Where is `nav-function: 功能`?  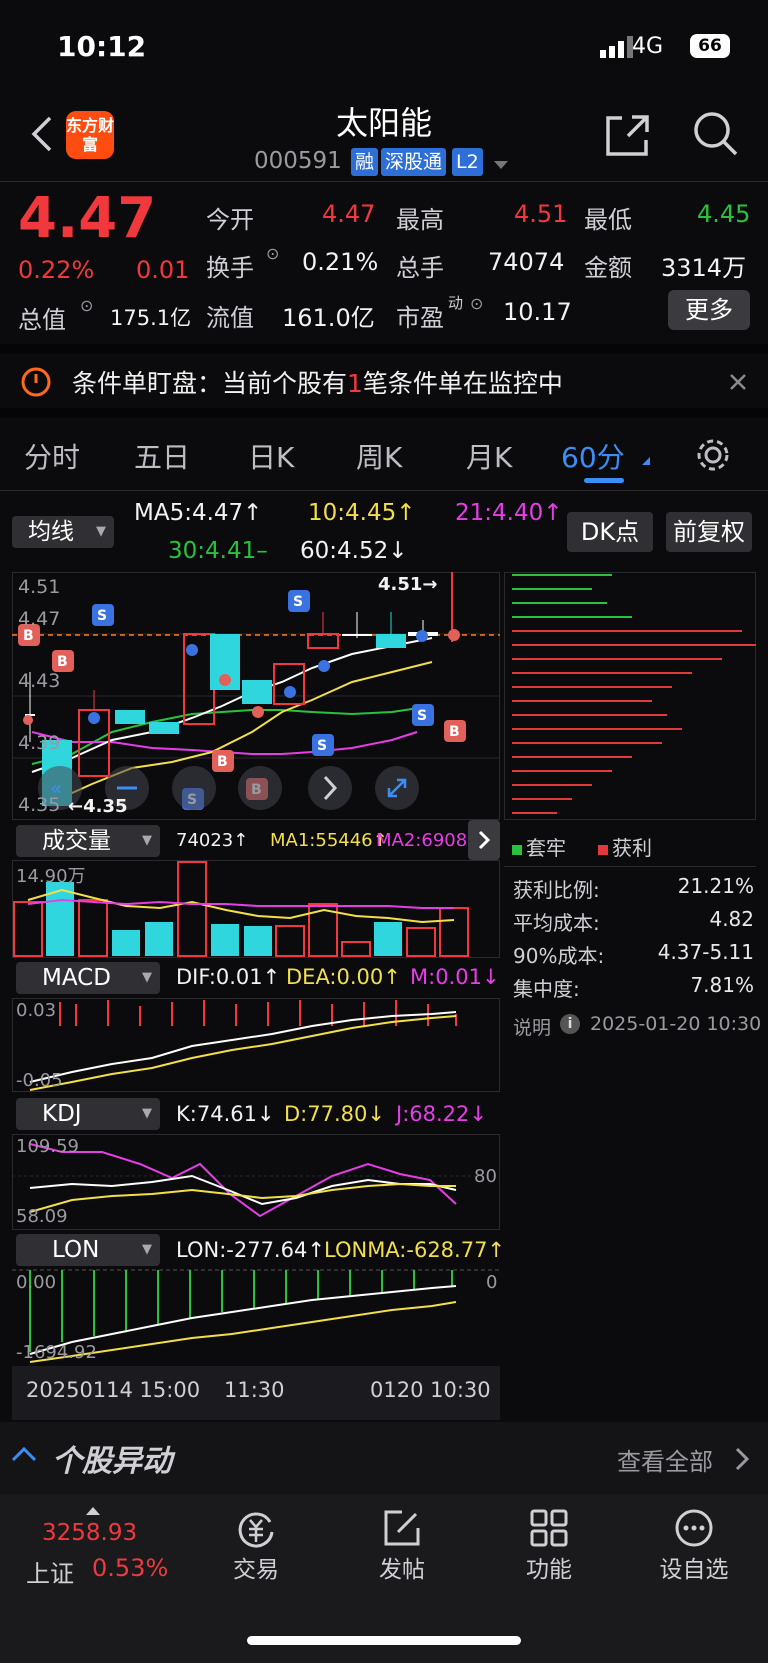 nav-function: 功能 is located at coordinates (549, 1567).